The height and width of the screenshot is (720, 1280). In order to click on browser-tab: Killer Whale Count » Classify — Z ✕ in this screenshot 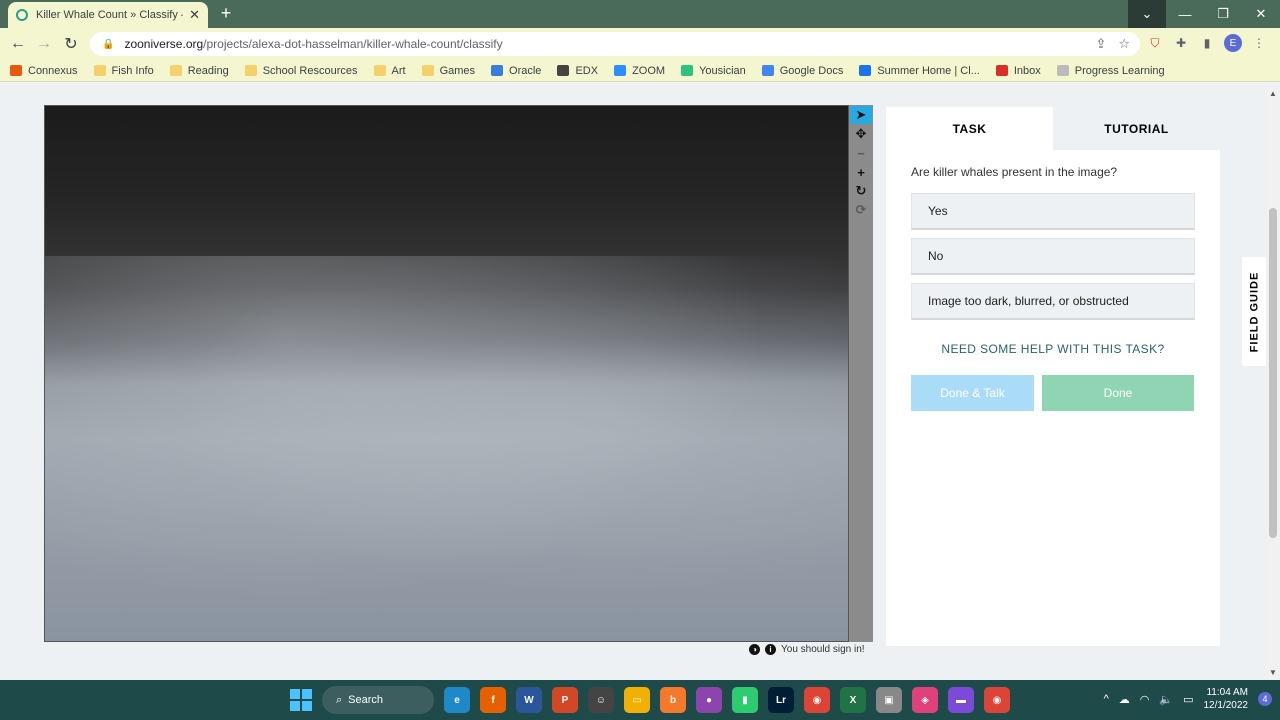, I will do `click(108, 15)`.